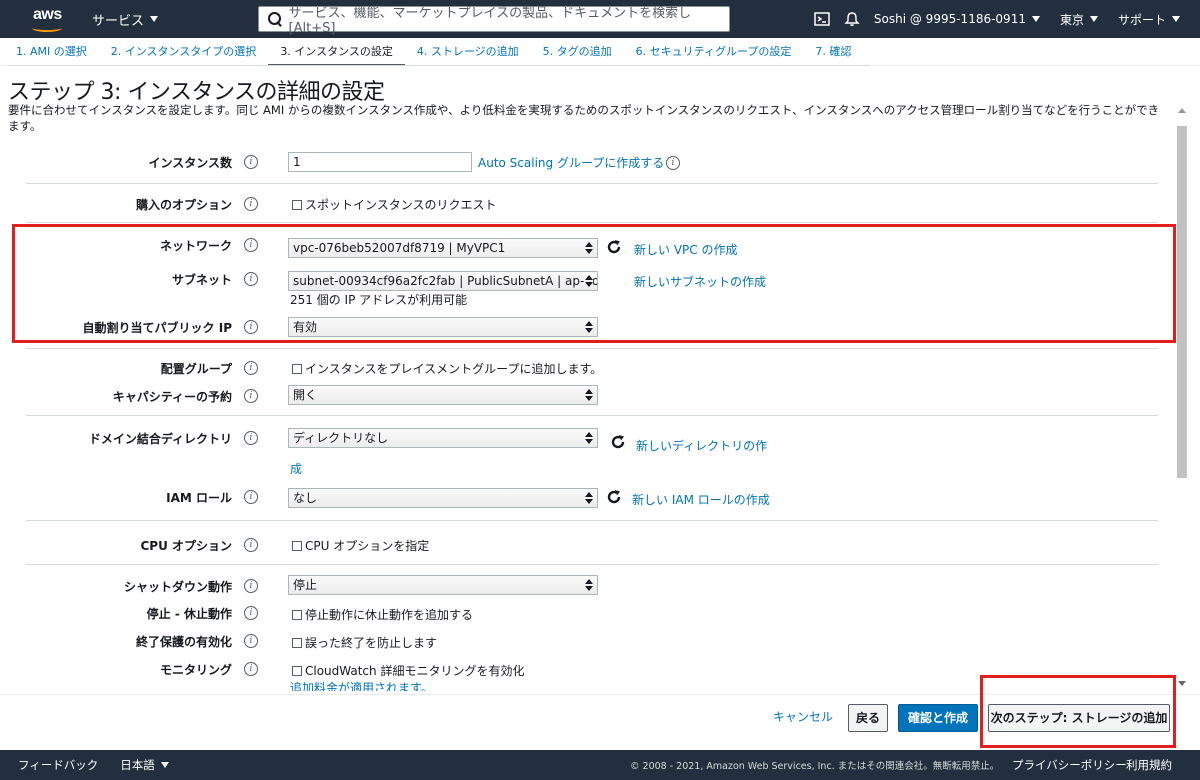 This screenshot has height=780, width=1200. What do you see at coordinates (852, 19) in the screenshot?
I see `bell-icon` at bounding box center [852, 19].